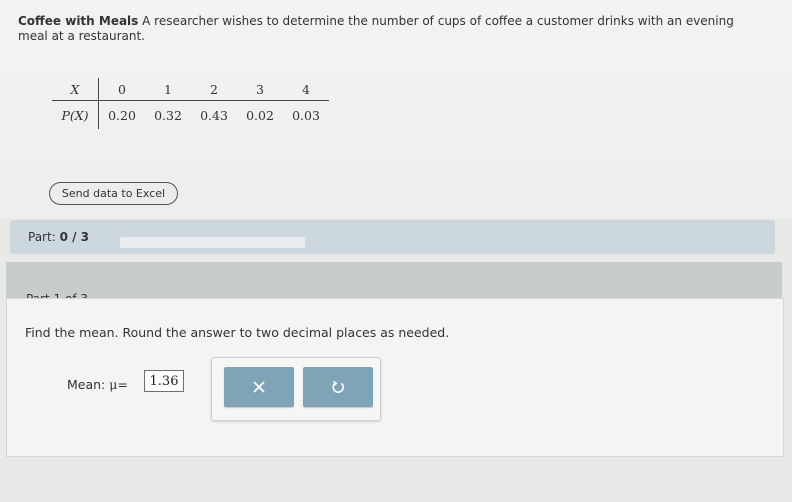 The image size is (792, 502). What do you see at coordinates (306, 115) in the screenshot?
I see `p-value: 0.03` at bounding box center [306, 115].